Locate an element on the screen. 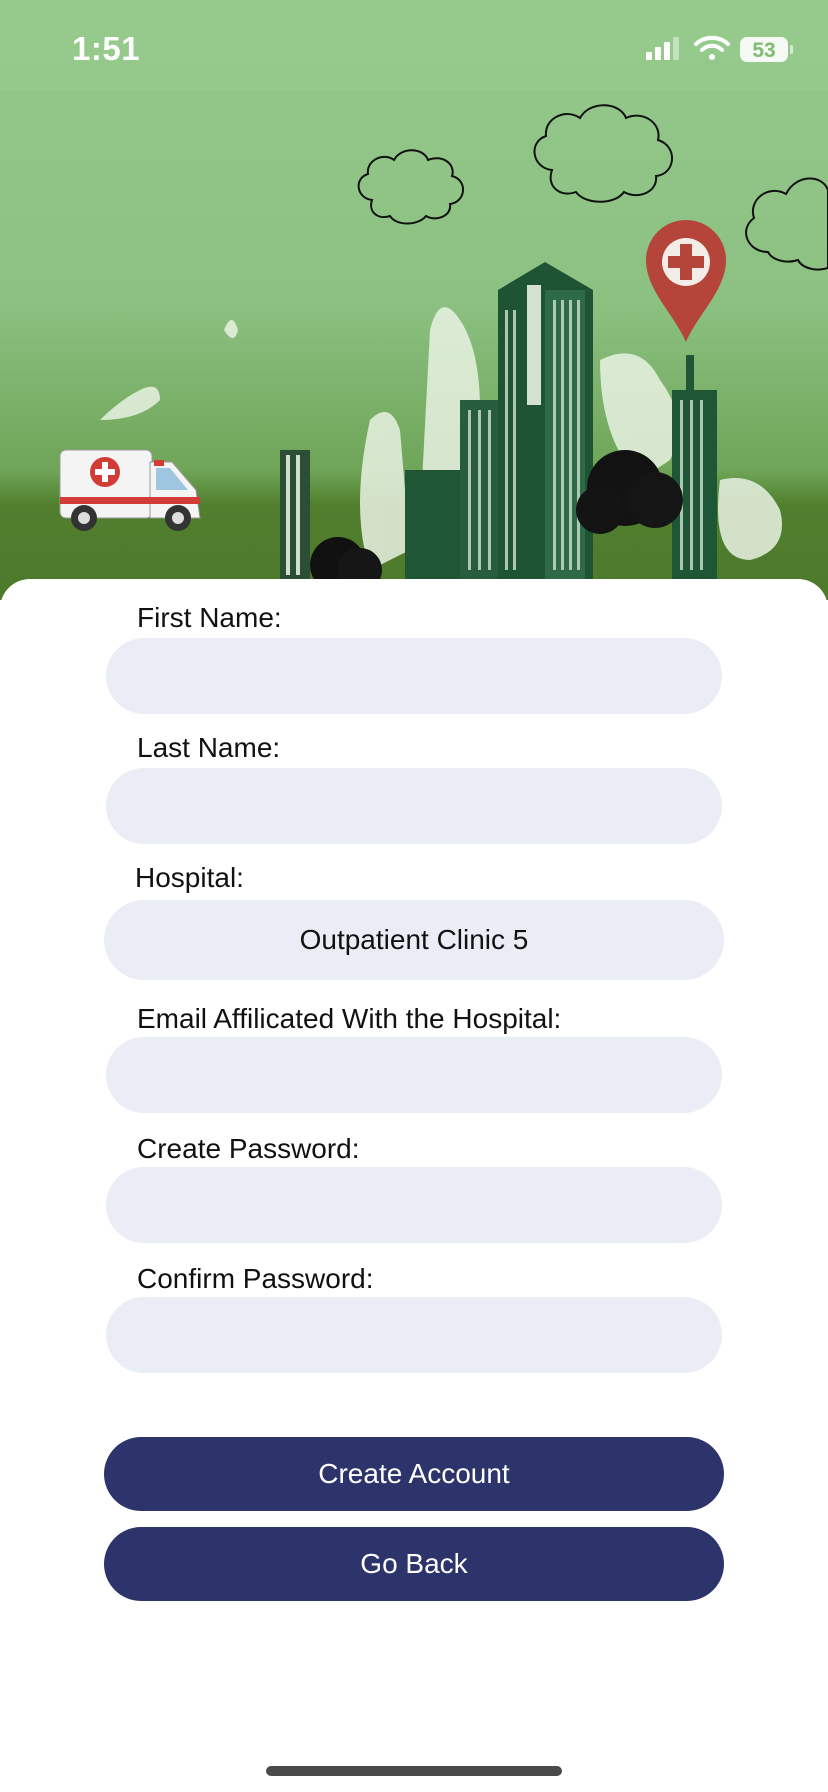 The width and height of the screenshot is (828, 1792). go-back-button: Go Back is located at coordinates (414, 1564).